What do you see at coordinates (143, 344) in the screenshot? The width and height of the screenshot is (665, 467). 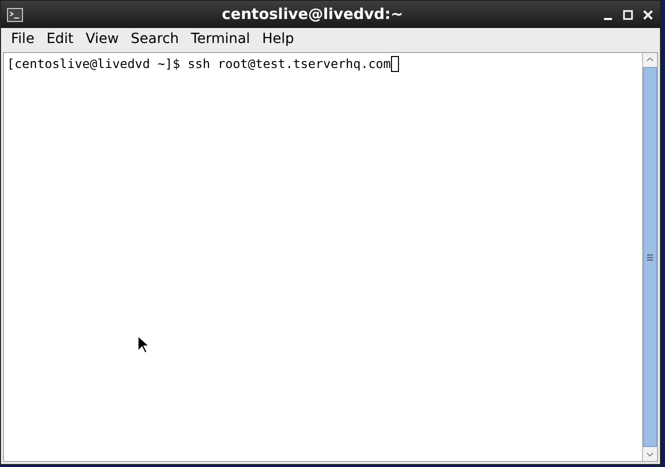 I see `mouse-pointer-icon` at bounding box center [143, 344].